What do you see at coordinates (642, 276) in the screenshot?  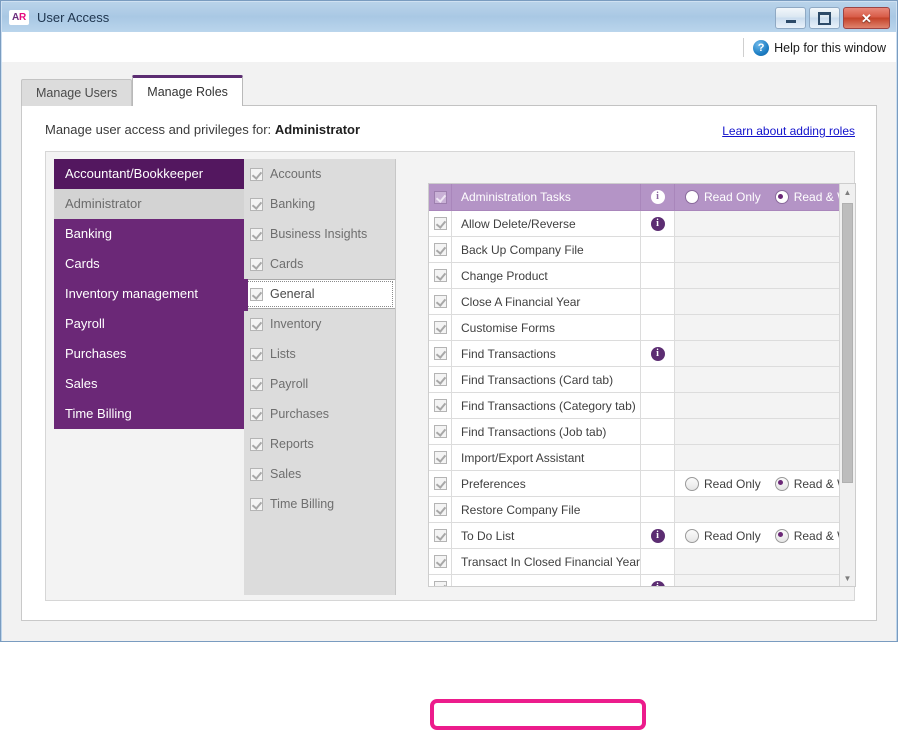 I see `task-row: Change Product` at bounding box center [642, 276].